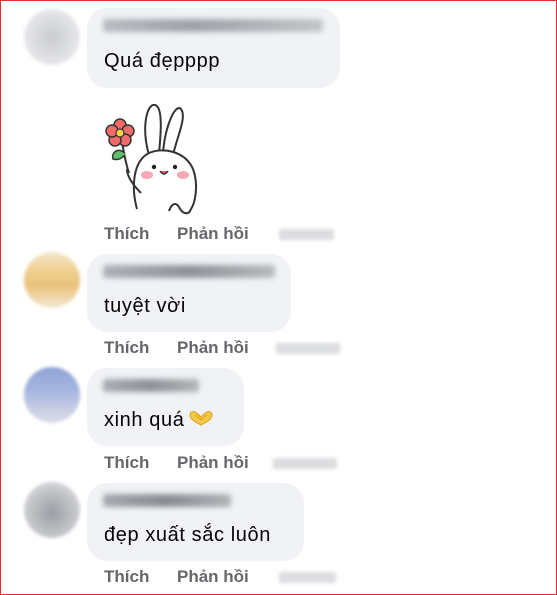 This screenshot has width=557, height=595. Describe the element at coordinates (213, 48) in the screenshot. I see `comment-bubble: Quá đẹpppp` at that location.